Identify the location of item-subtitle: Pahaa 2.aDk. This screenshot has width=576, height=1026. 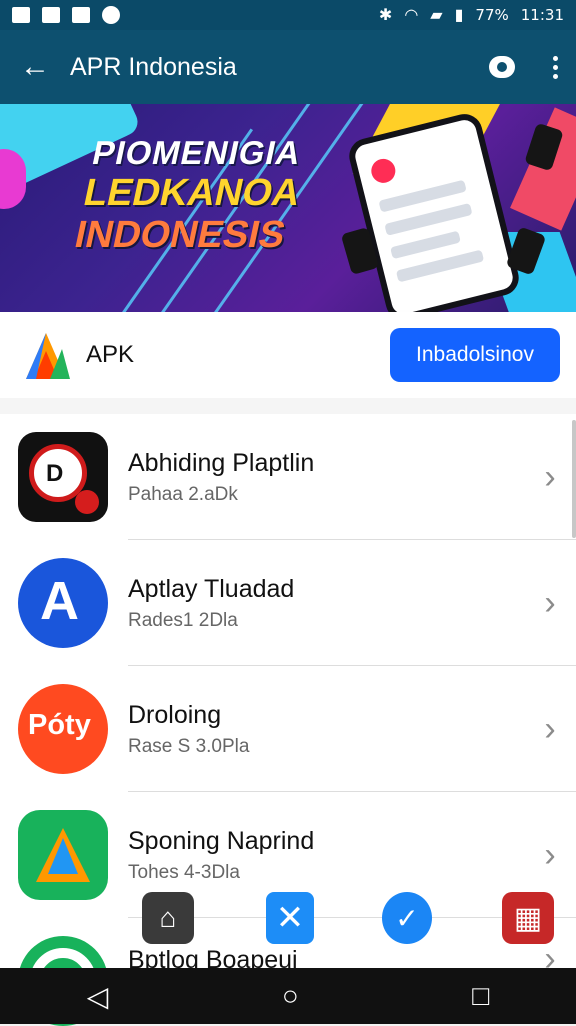
(183, 494).